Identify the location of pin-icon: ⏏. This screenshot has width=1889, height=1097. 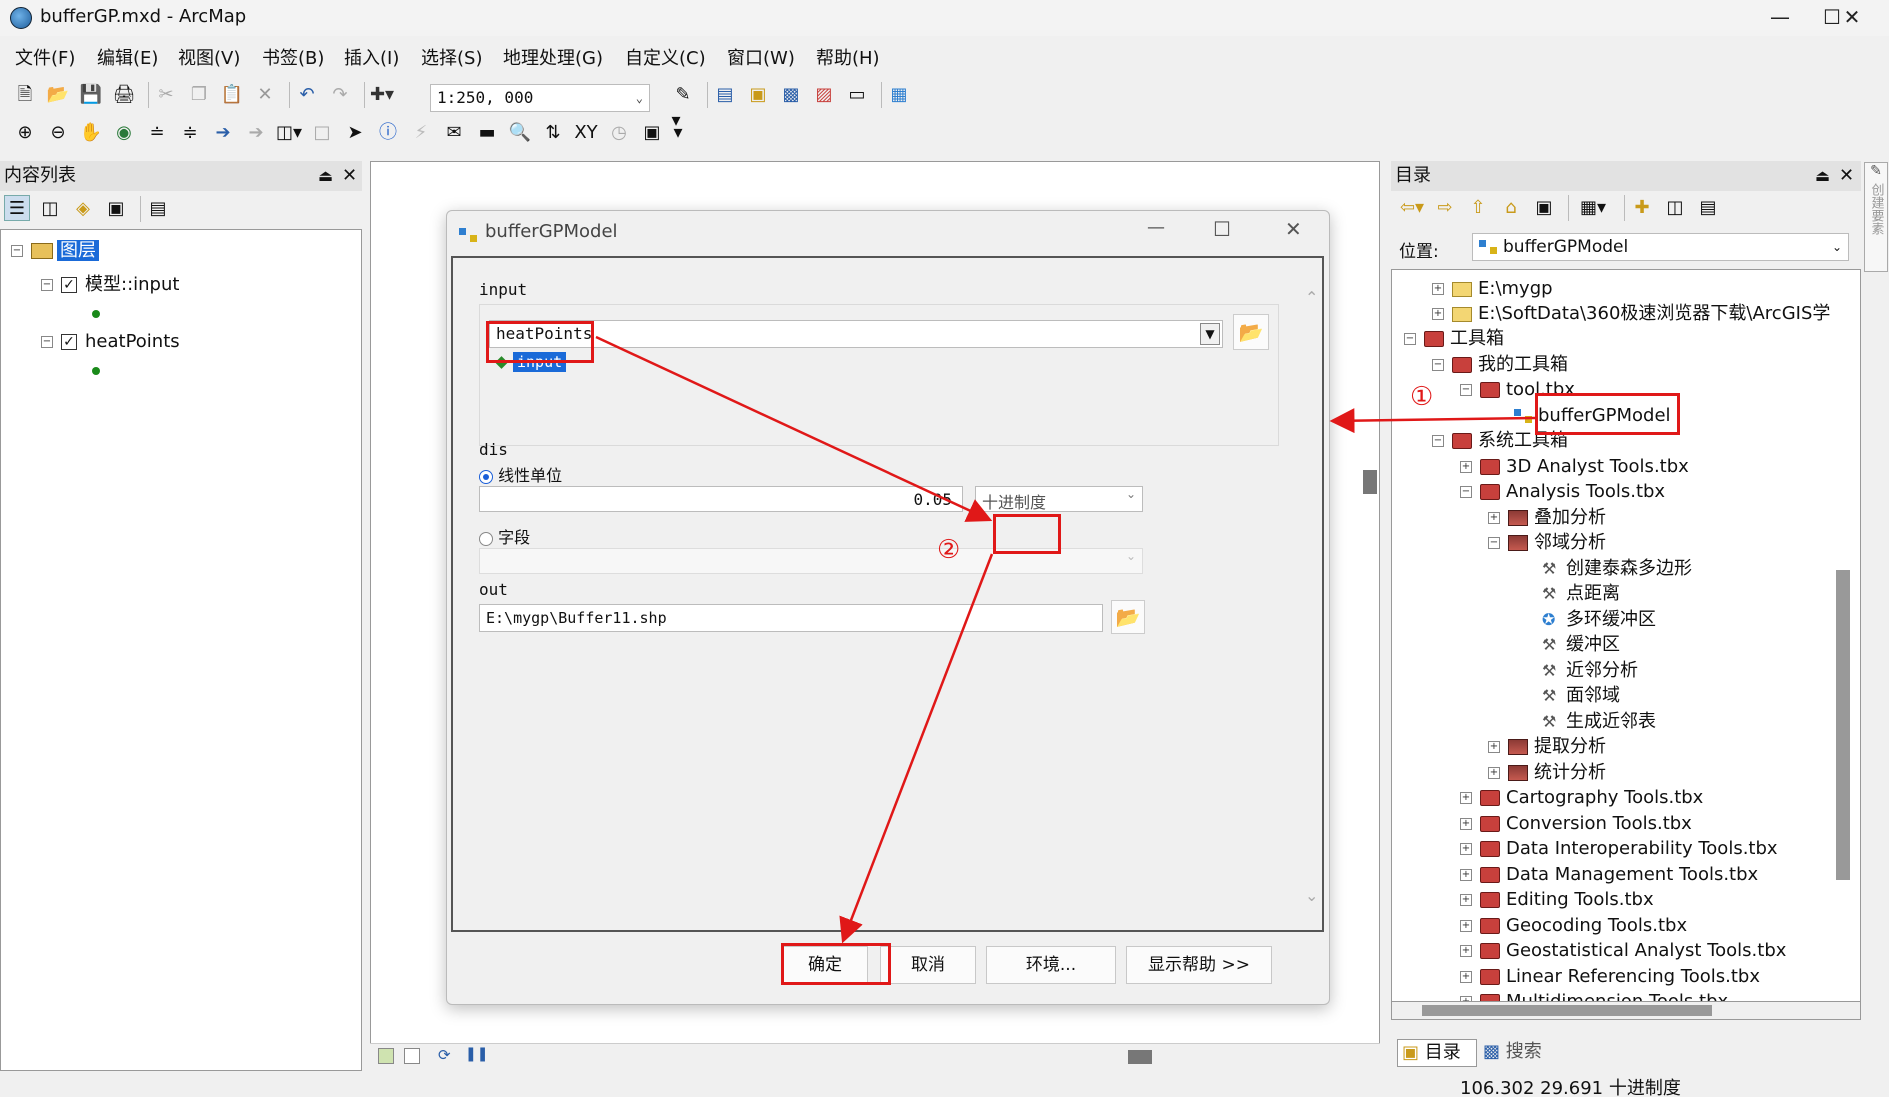
(325, 176).